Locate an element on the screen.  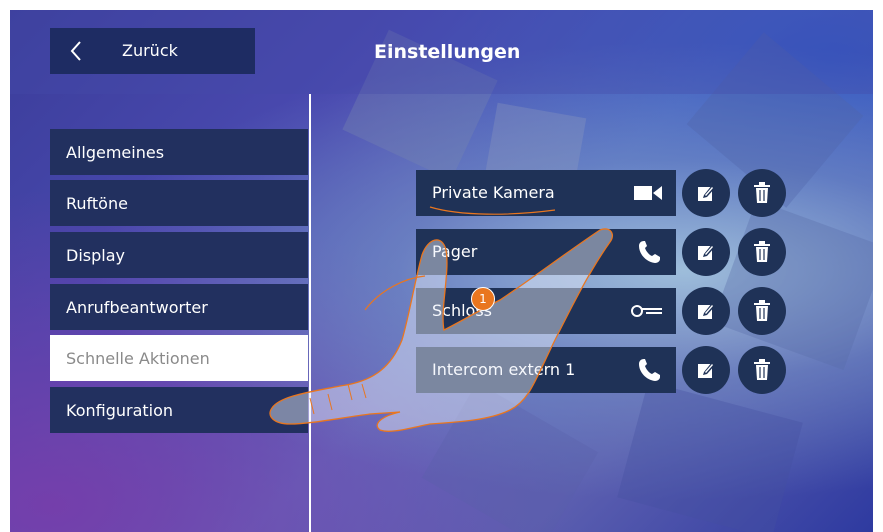
menu-item-label: Schnelle Aktionen is located at coordinates (138, 358).